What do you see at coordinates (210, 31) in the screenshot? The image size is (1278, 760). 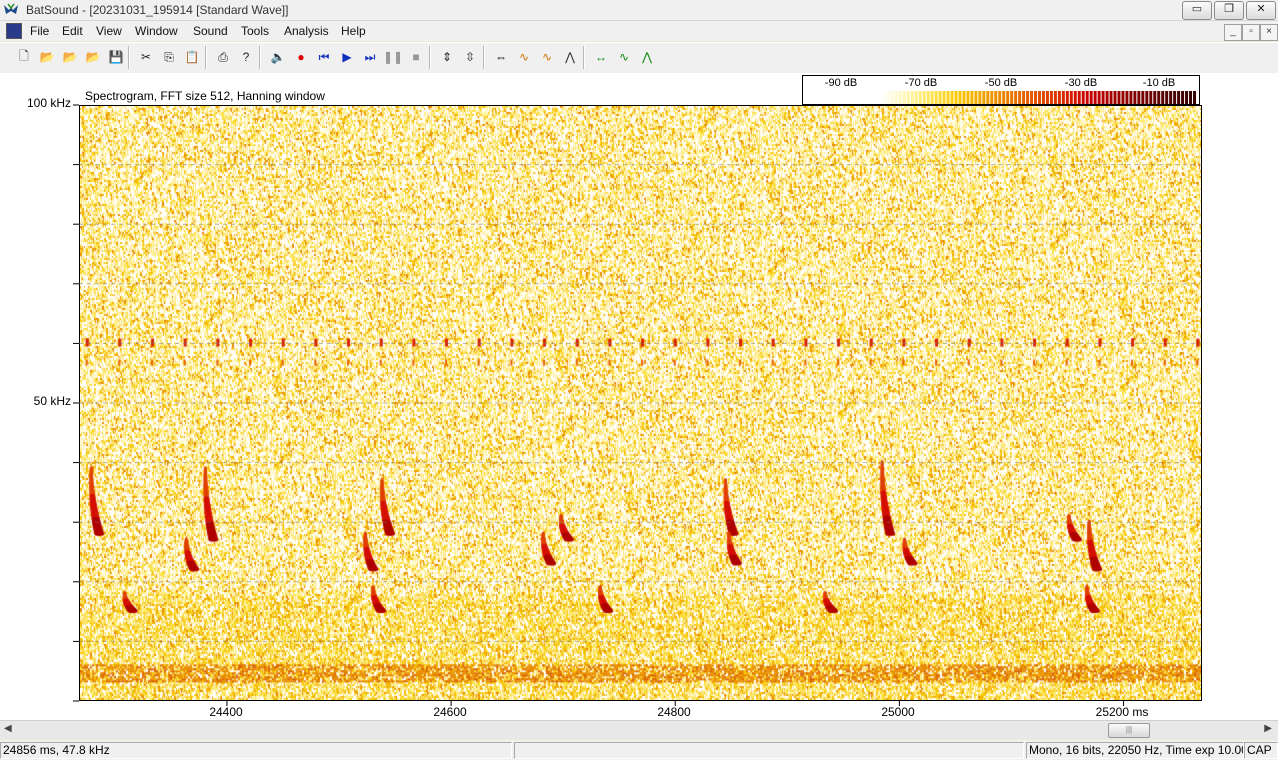 I see `menu-sound: Sound` at bounding box center [210, 31].